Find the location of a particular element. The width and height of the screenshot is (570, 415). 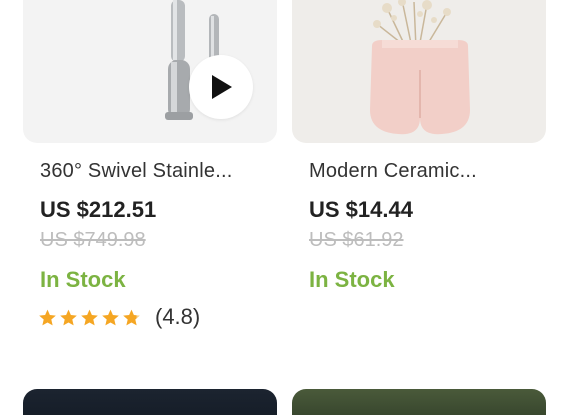

star-half-icon is located at coordinates (131, 317).